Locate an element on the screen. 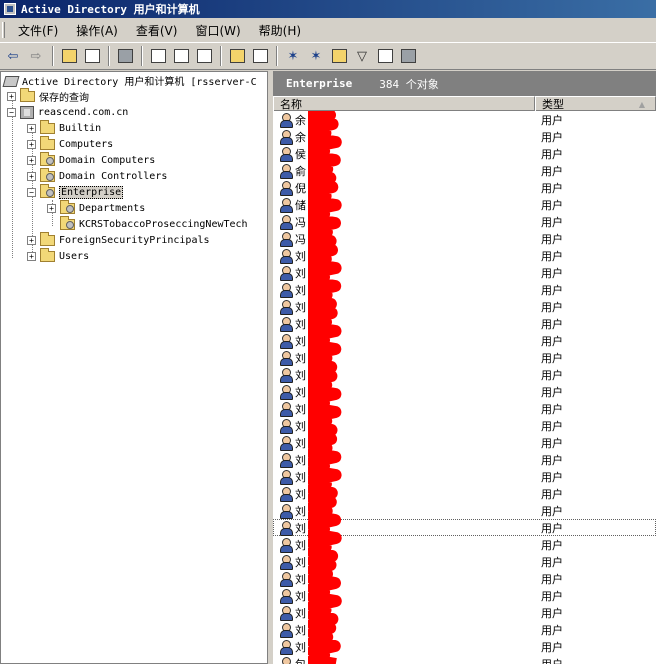 The height and width of the screenshot is (664, 656). tree-connector is located at coordinates (12, 177).